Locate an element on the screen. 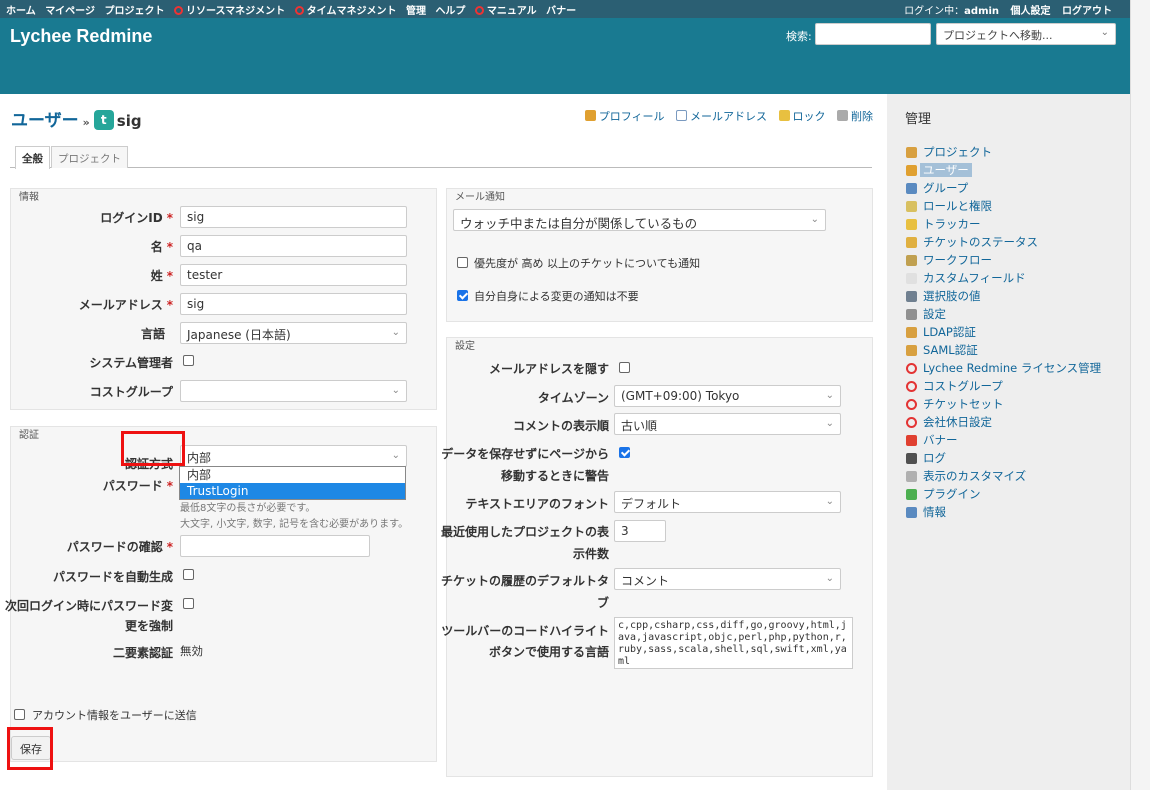 This screenshot has width=1150, height=790. warn-unsaved-label-2: 移動するときに警告 is located at coordinates (554, 476).